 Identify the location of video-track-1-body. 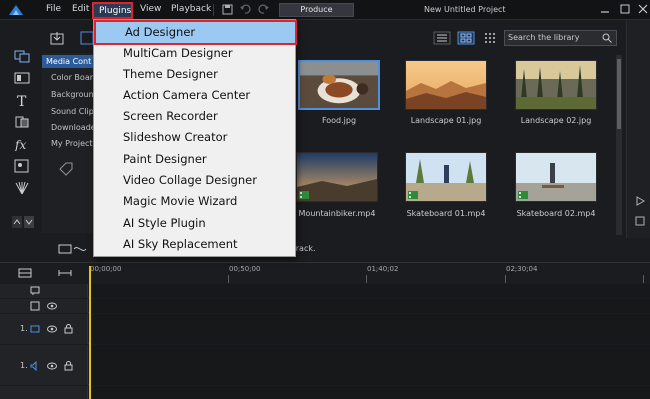
(369, 329).